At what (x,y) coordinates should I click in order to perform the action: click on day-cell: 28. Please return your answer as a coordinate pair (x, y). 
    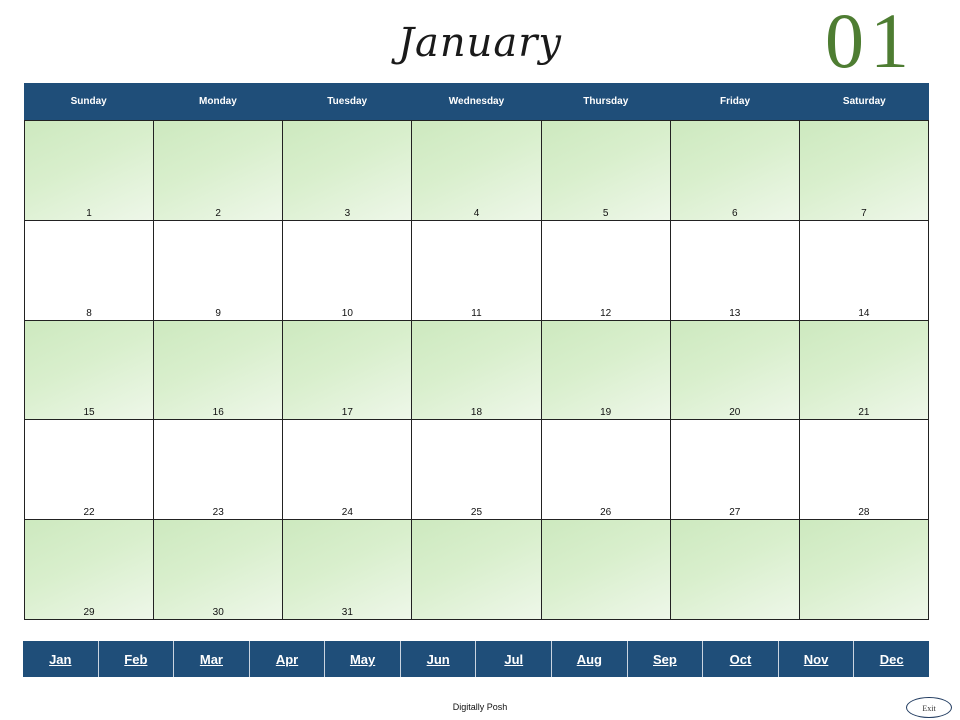
    Looking at the image, I should click on (864, 470).